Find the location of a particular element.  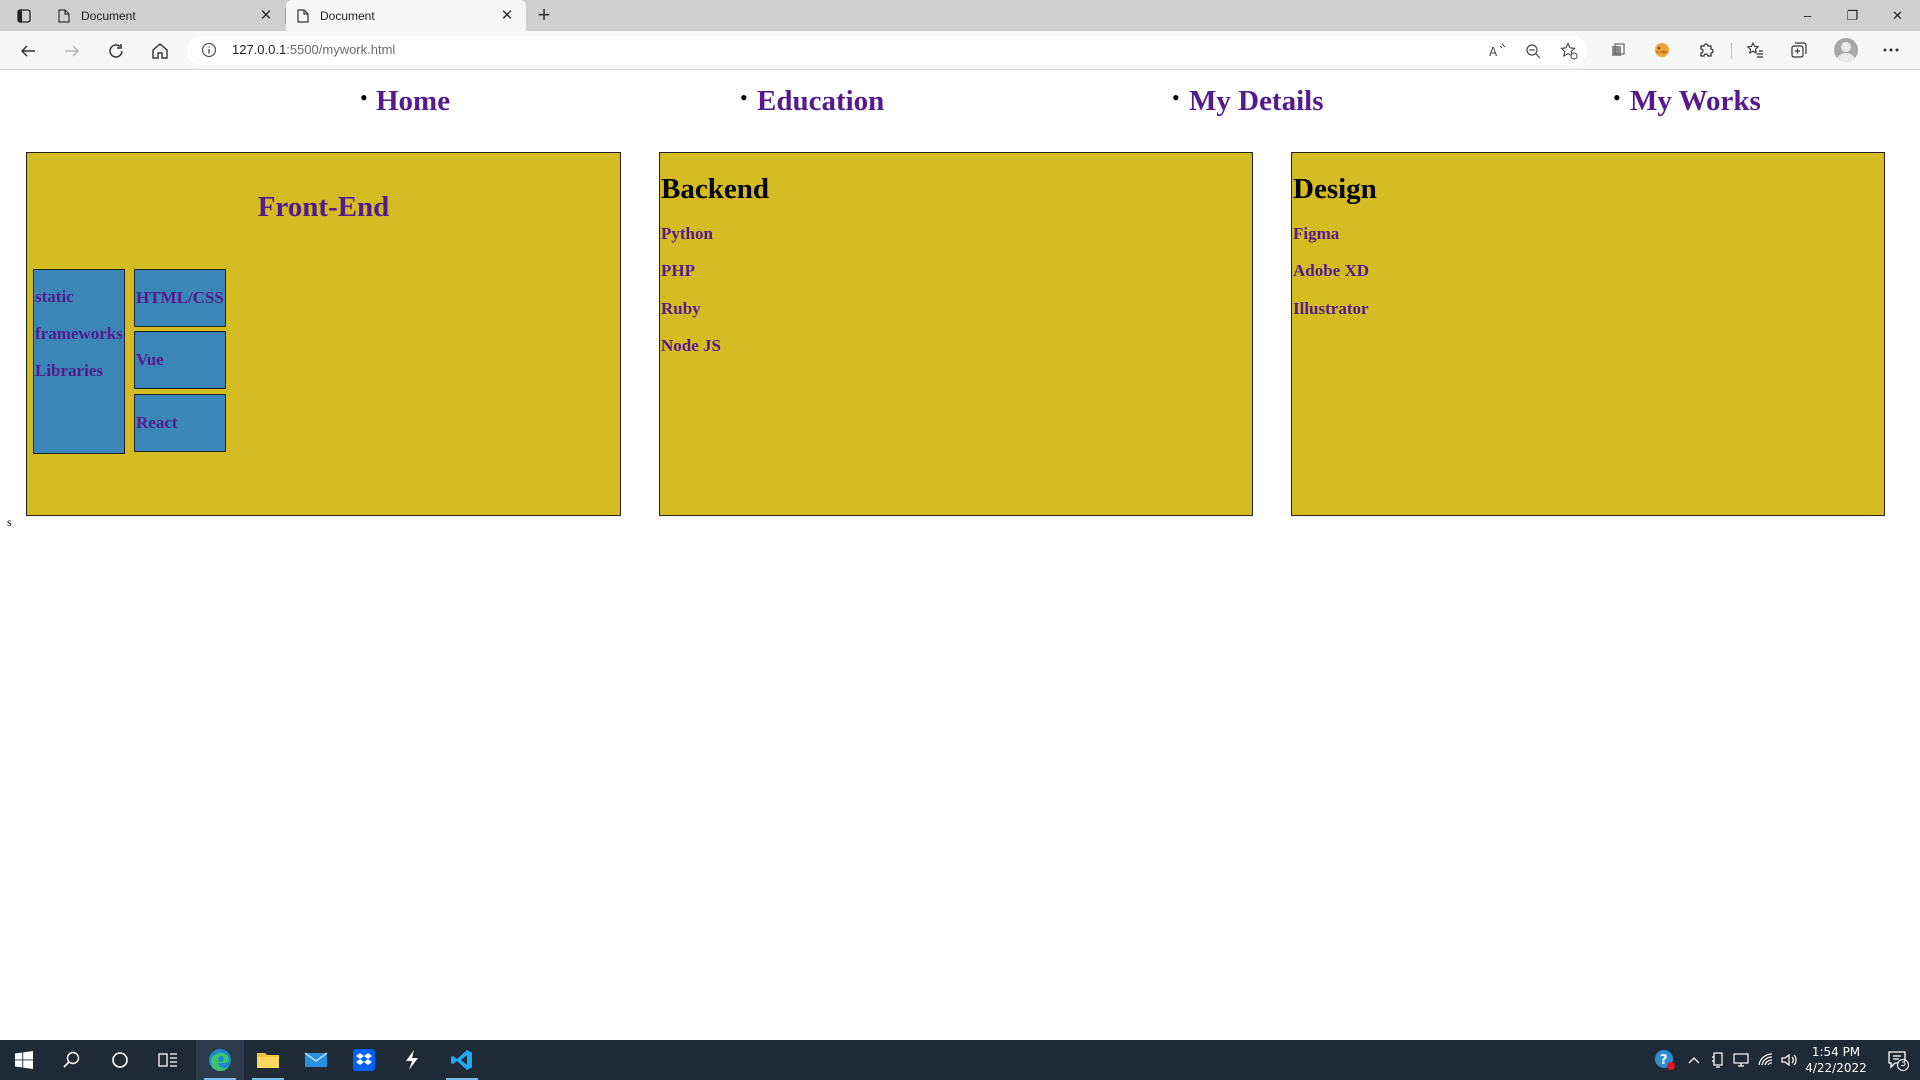

read-aloud-icon: A is located at coordinates (1498, 51).